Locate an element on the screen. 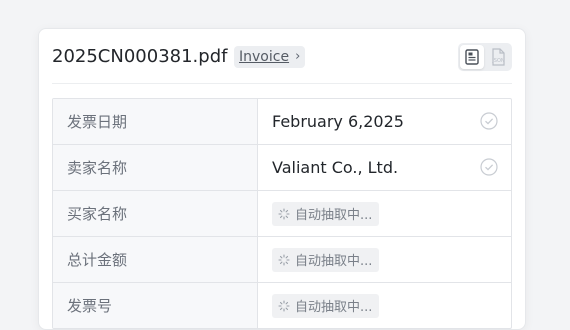 This screenshot has height=330, width=570. view-toggle: JSON is located at coordinates (485, 57).